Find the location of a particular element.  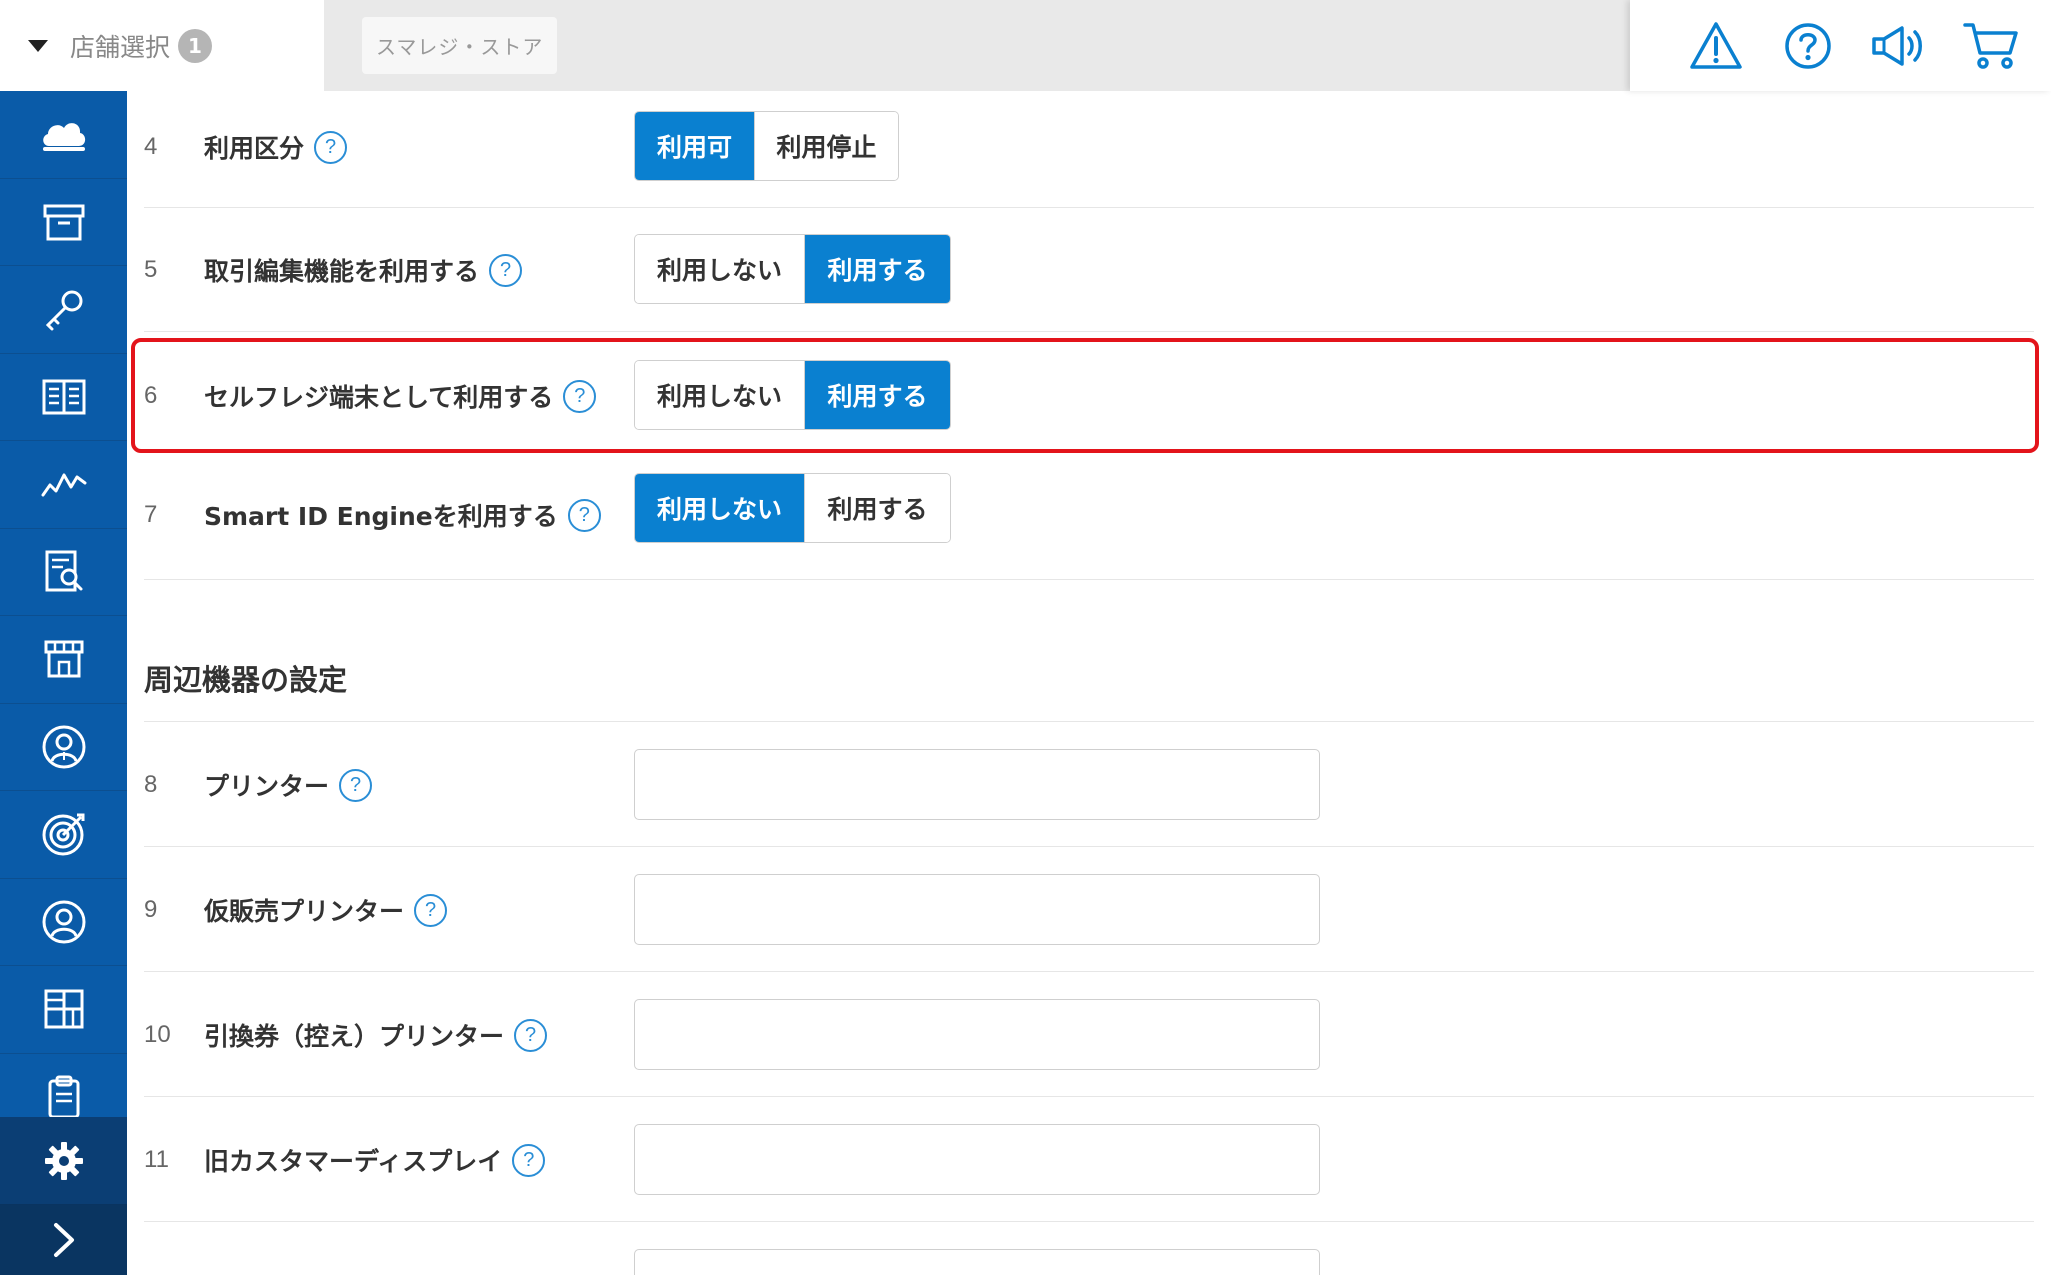

row-label: 取引編集機能を利用する? is located at coordinates (363, 270).